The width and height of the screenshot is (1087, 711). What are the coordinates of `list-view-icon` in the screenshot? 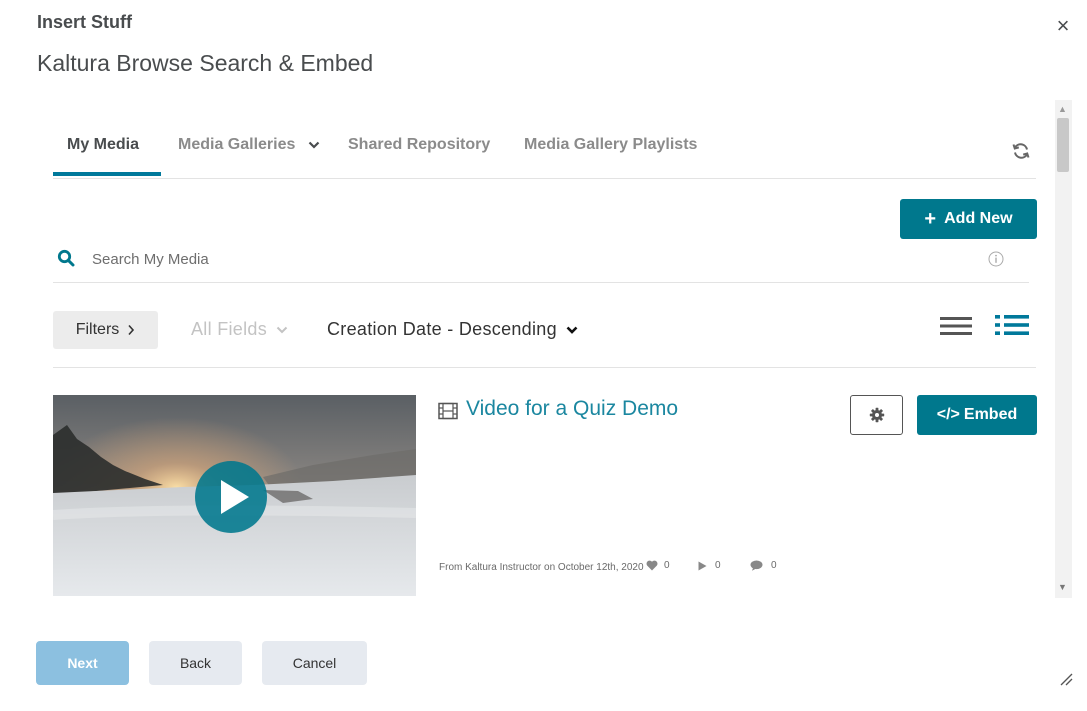 It's located at (956, 326).